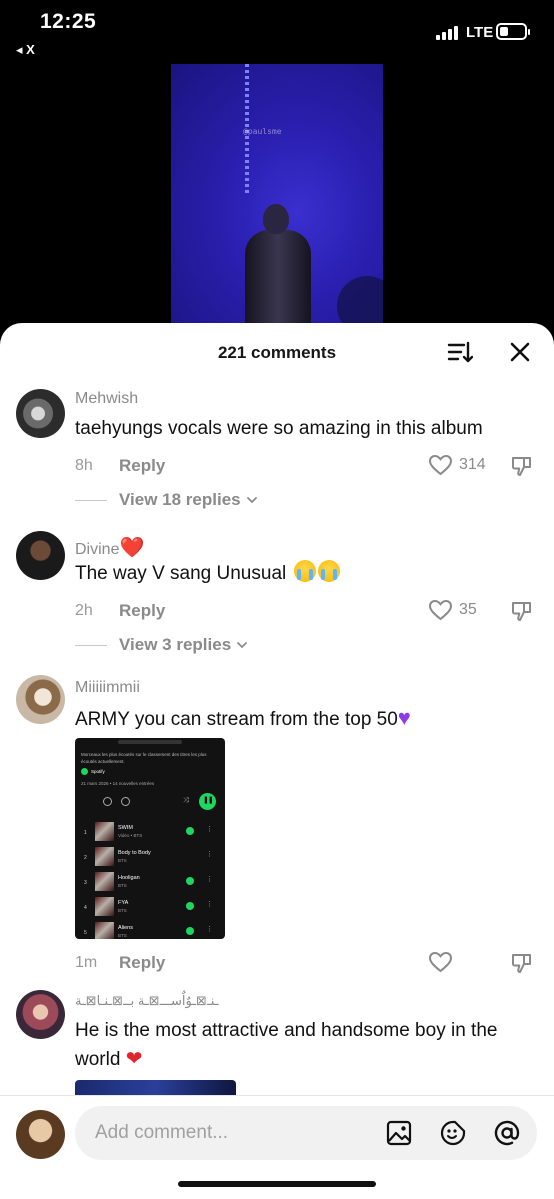 Image resolution: width=554 pixels, height=1199 pixels. I want to click on heart-emoji: ❤️, so click(132, 548).